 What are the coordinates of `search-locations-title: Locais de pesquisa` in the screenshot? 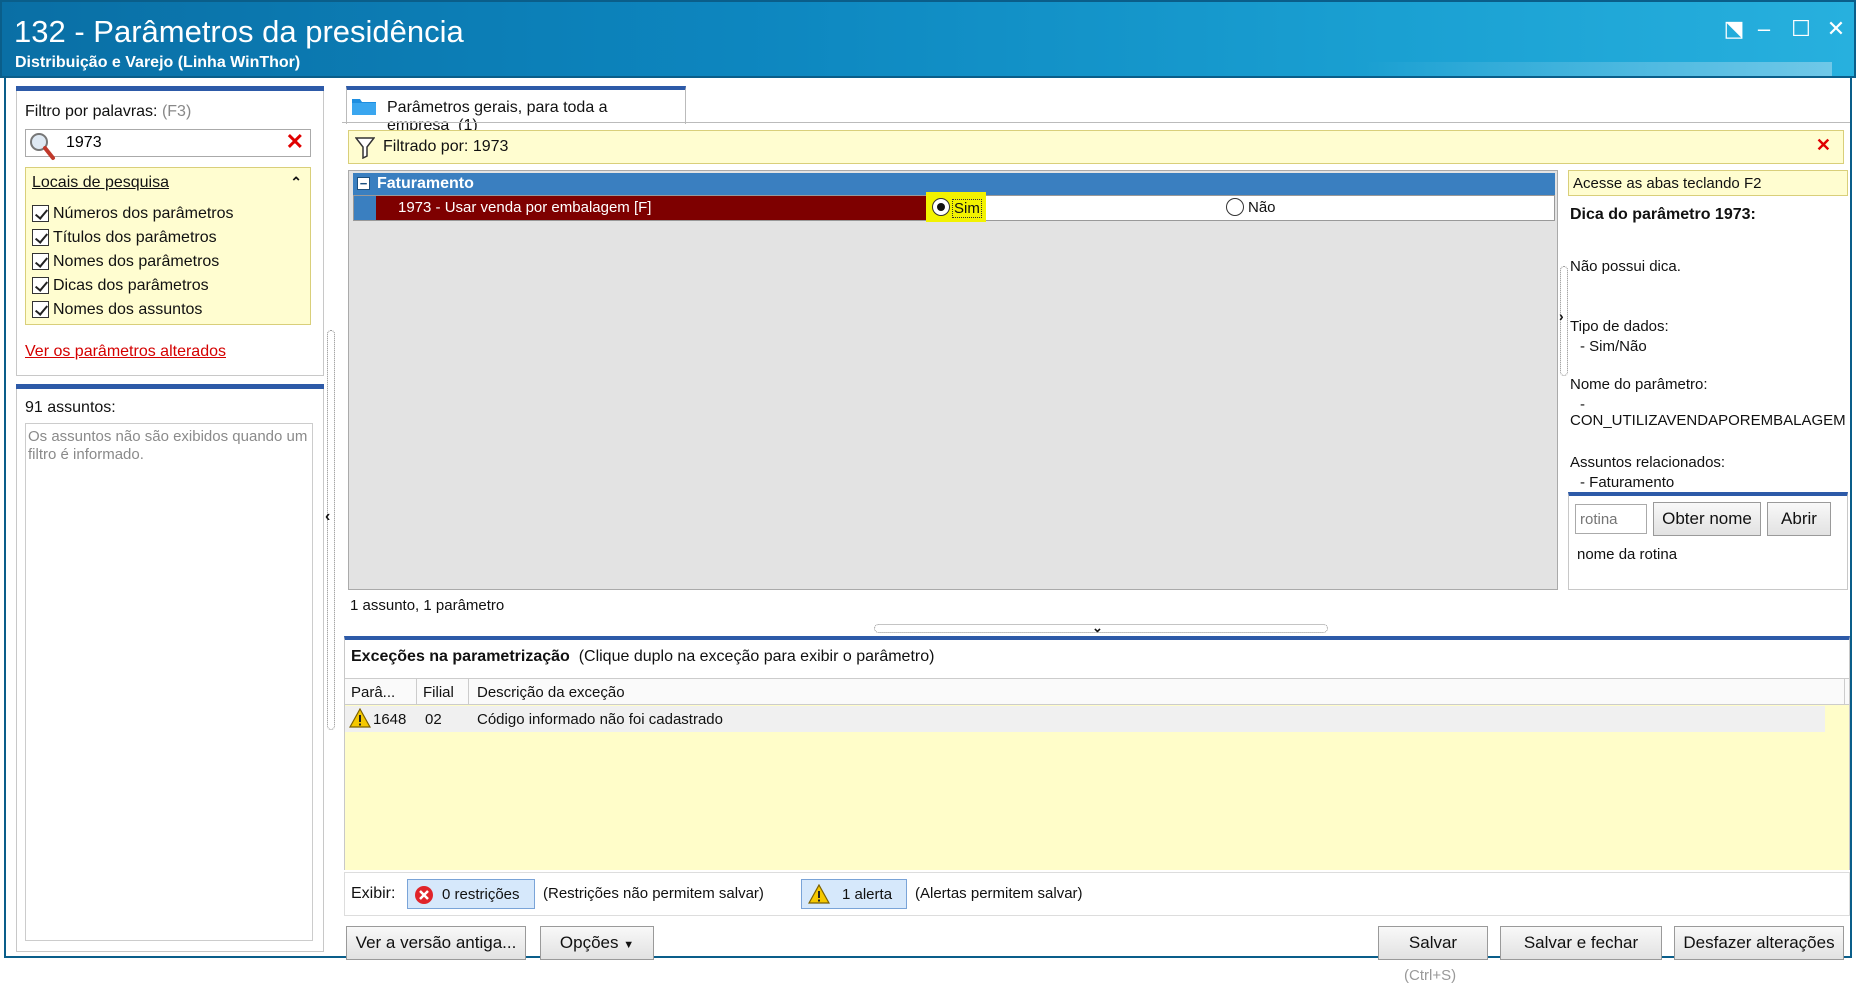 It's located at (100, 182).